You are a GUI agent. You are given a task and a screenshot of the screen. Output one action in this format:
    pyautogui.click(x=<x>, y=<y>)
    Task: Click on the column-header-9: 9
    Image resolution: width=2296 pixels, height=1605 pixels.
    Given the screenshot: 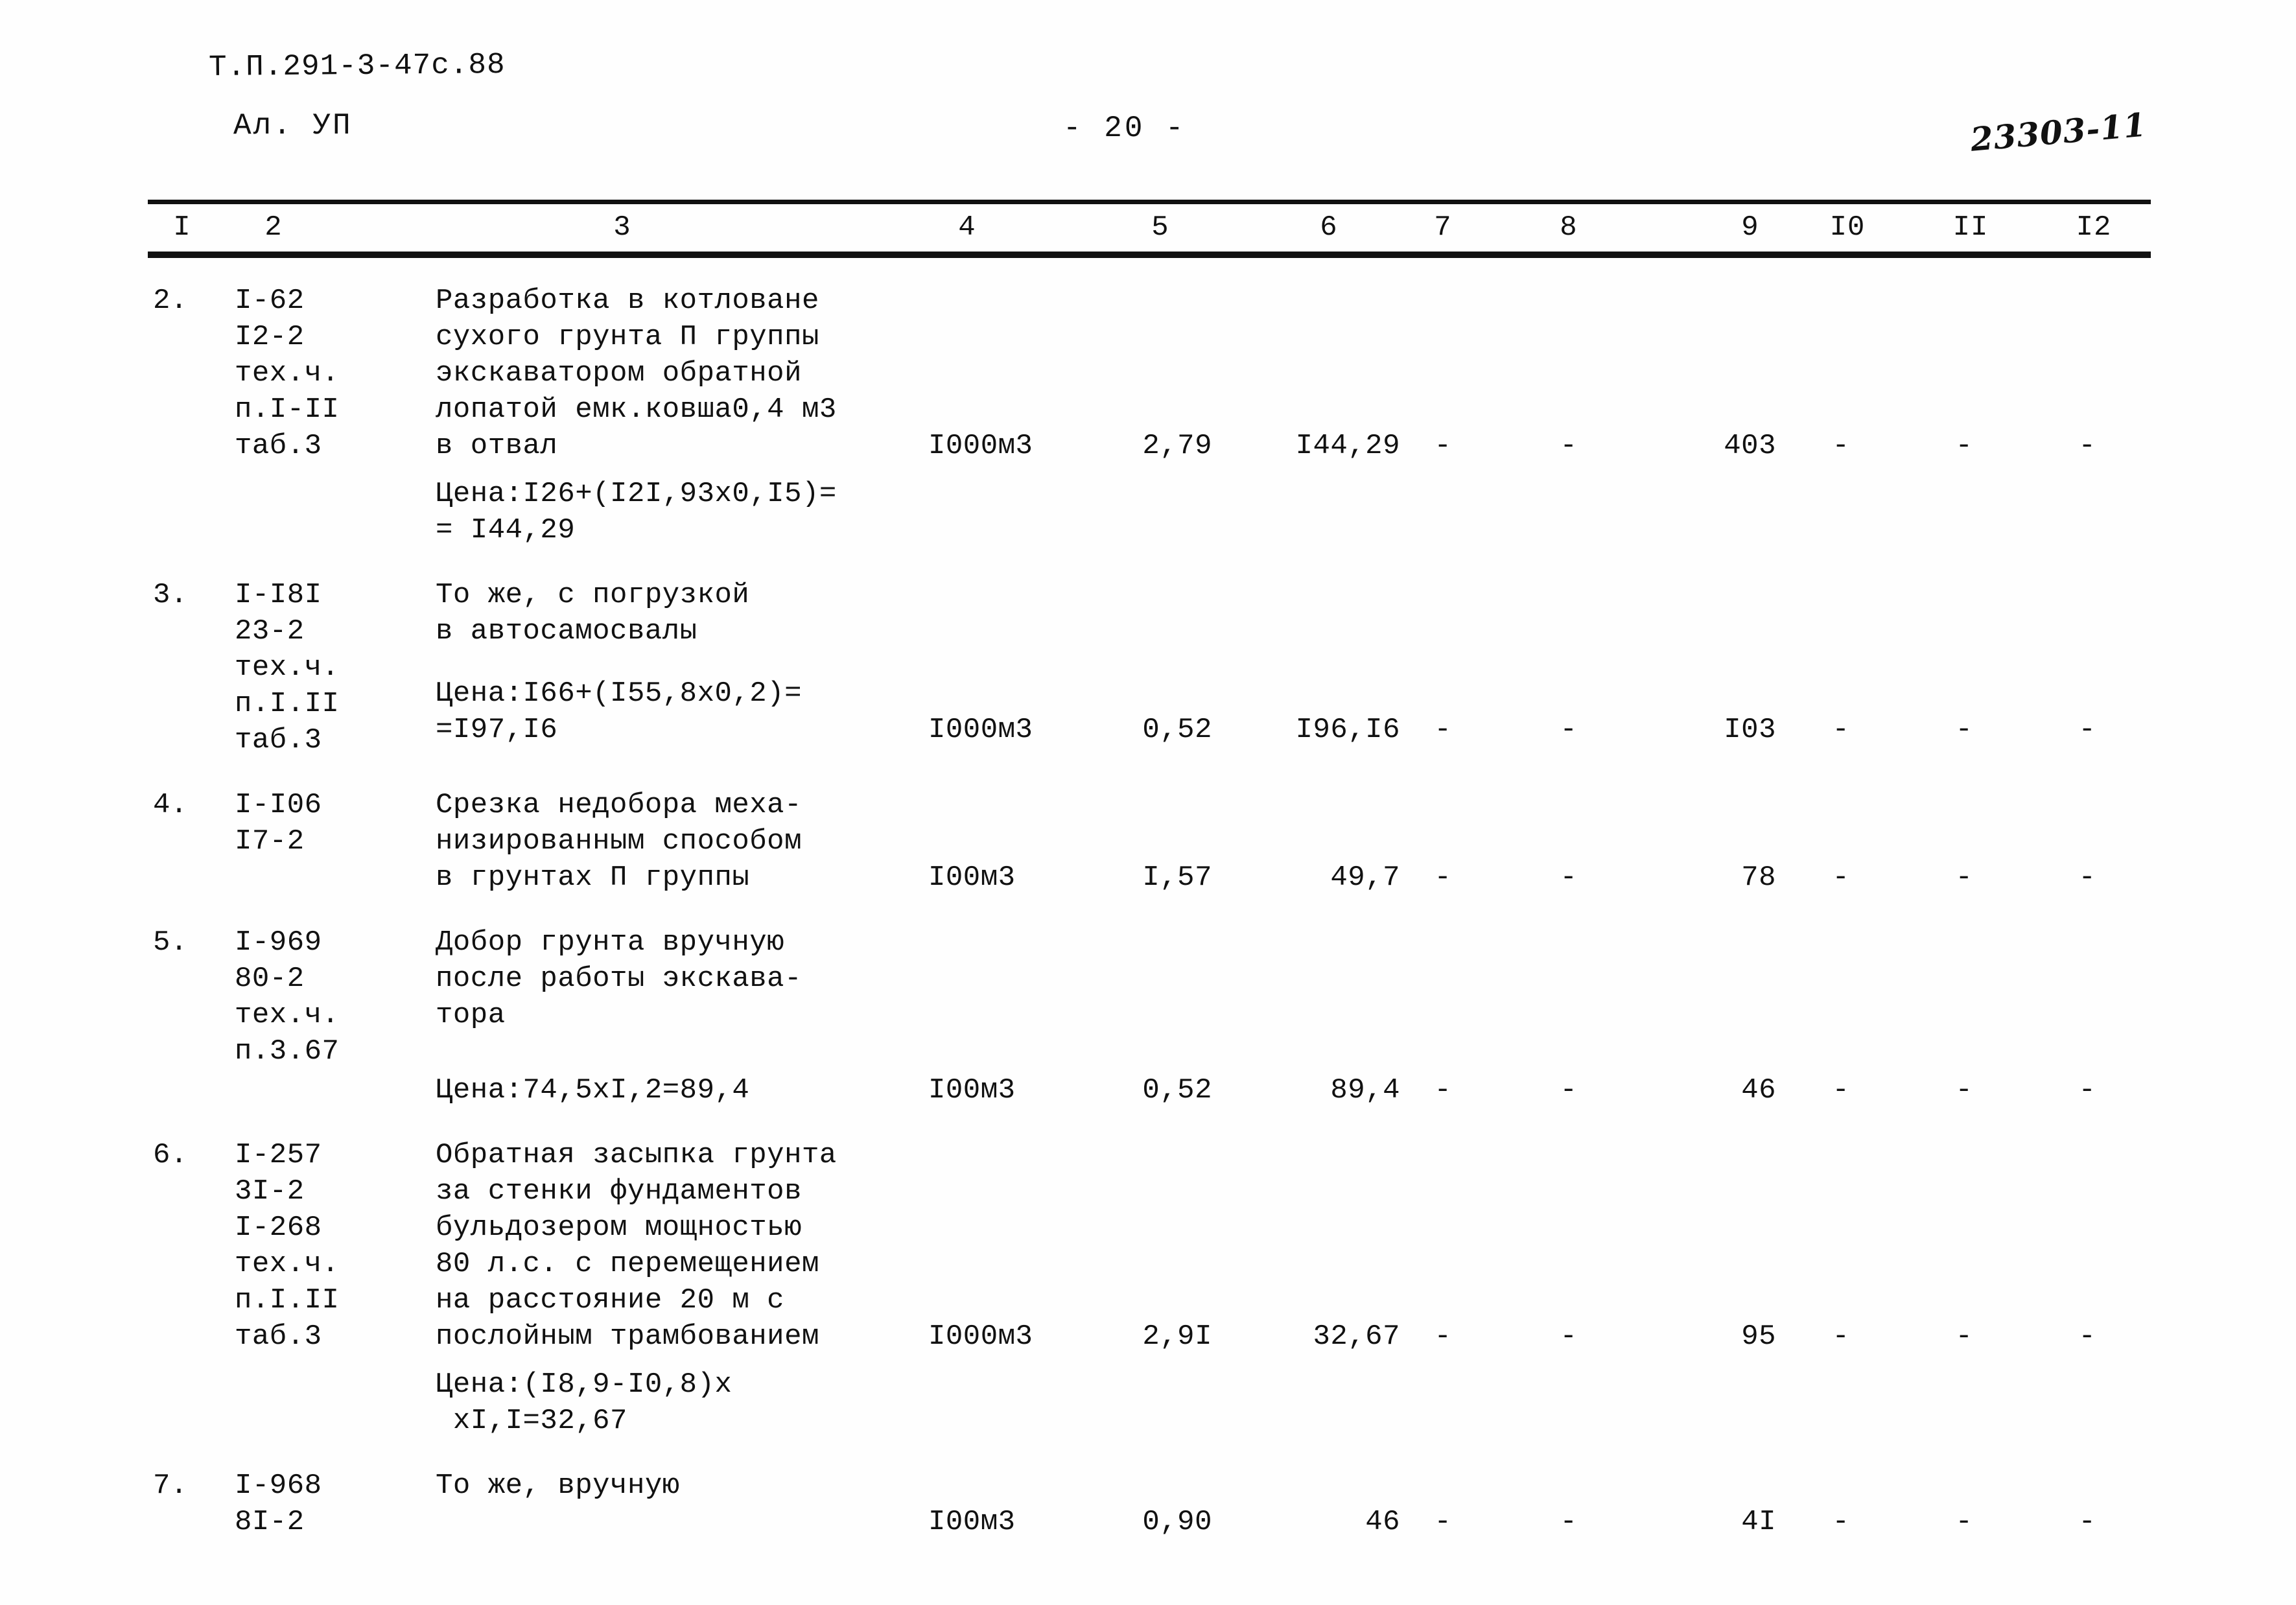 What is the action you would take?
    pyautogui.click(x=1750, y=227)
    